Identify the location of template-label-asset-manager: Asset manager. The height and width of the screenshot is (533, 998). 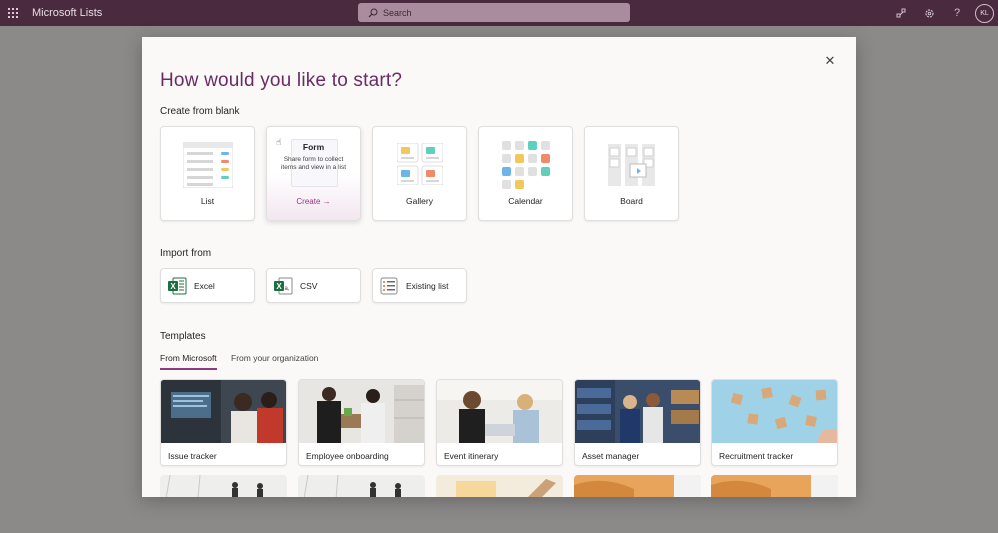
(611, 456).